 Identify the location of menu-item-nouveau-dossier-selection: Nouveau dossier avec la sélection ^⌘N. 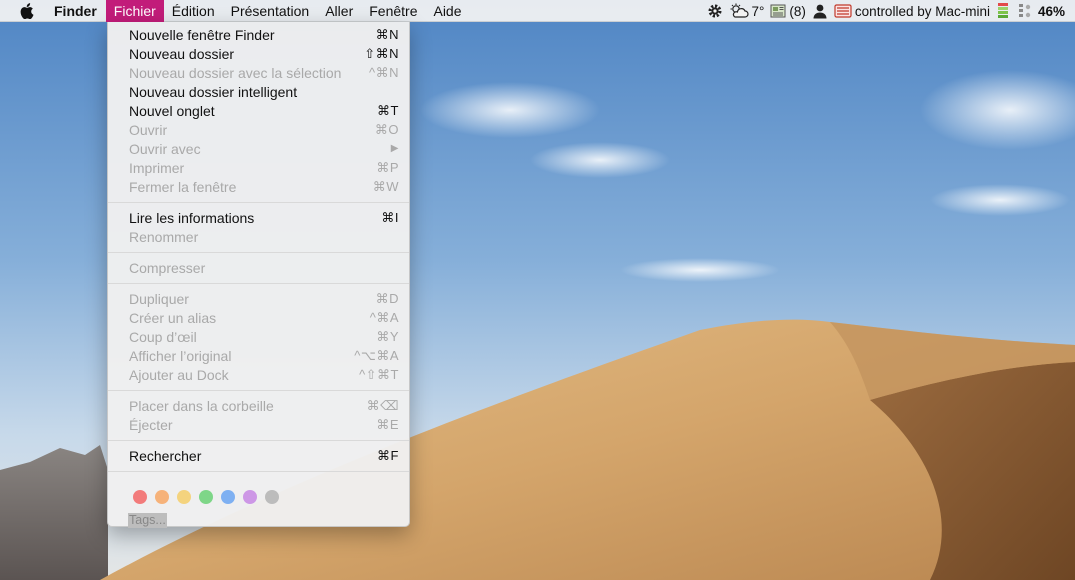
(258, 72).